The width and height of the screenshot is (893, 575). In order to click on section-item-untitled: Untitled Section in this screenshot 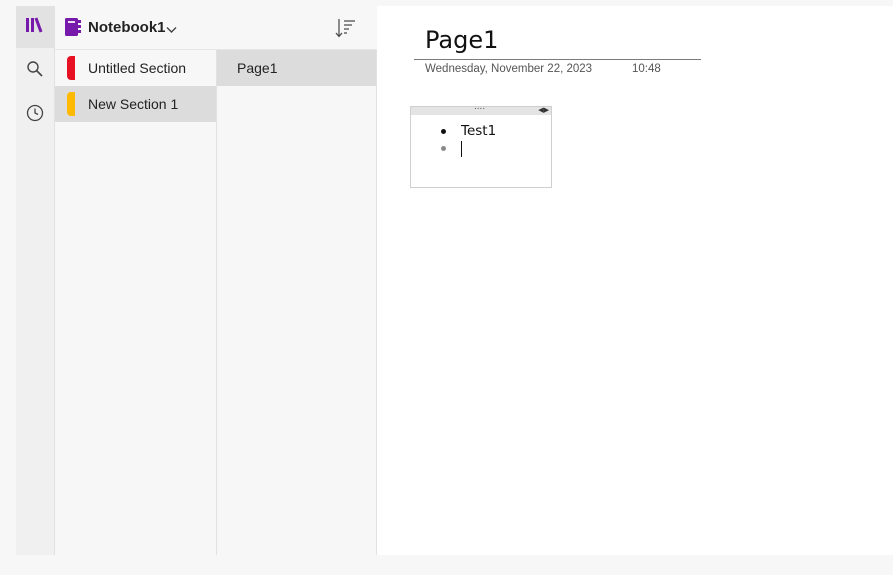, I will do `click(135, 68)`.